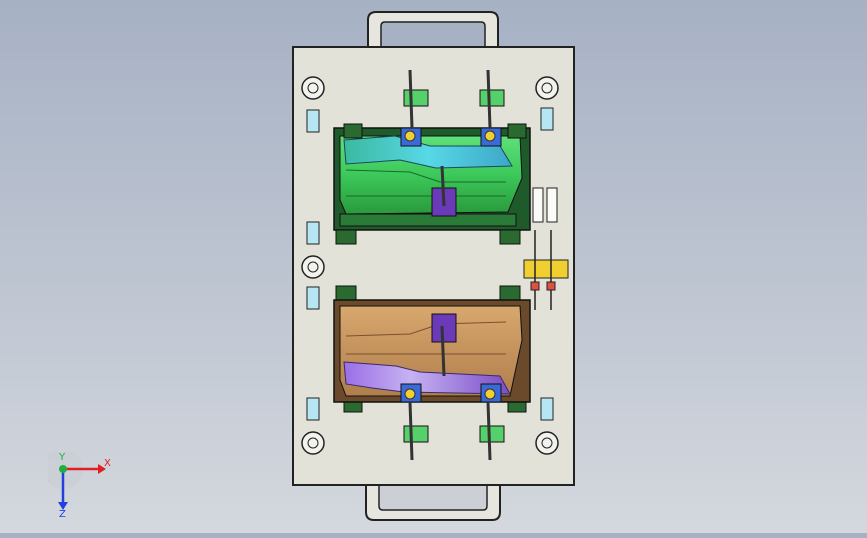 This screenshot has height=538, width=867. I want to click on y-axis-dot, so click(63, 469).